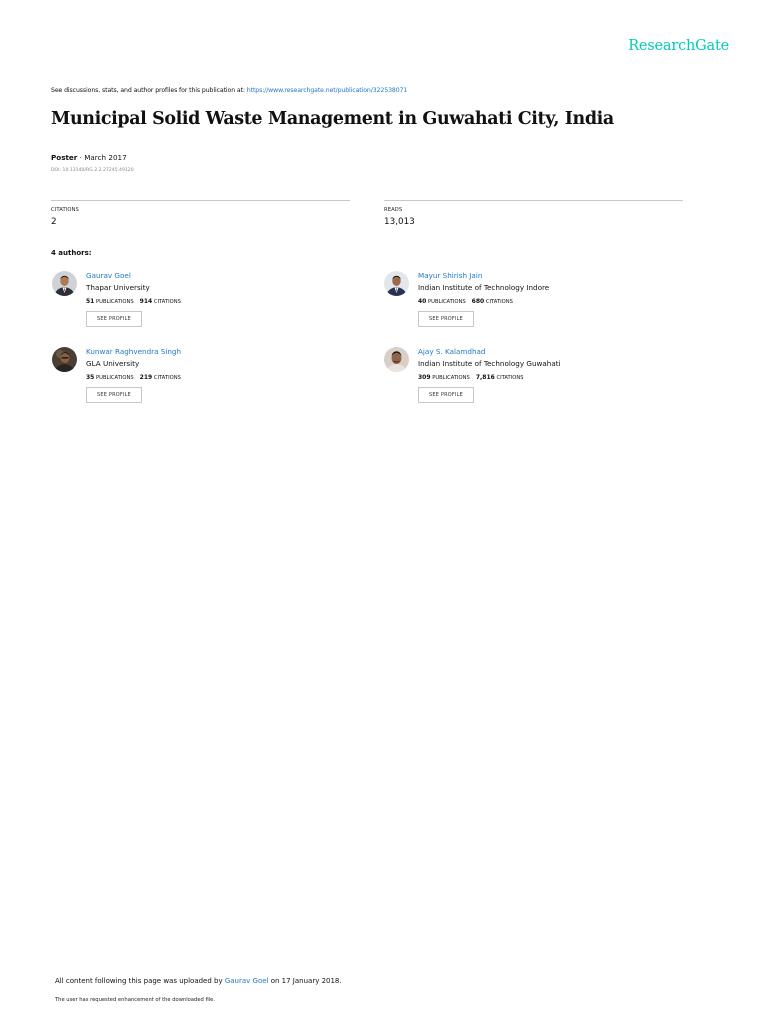 This screenshot has width=768, height=1024. I want to click on publications-count: 309, so click(424, 377).